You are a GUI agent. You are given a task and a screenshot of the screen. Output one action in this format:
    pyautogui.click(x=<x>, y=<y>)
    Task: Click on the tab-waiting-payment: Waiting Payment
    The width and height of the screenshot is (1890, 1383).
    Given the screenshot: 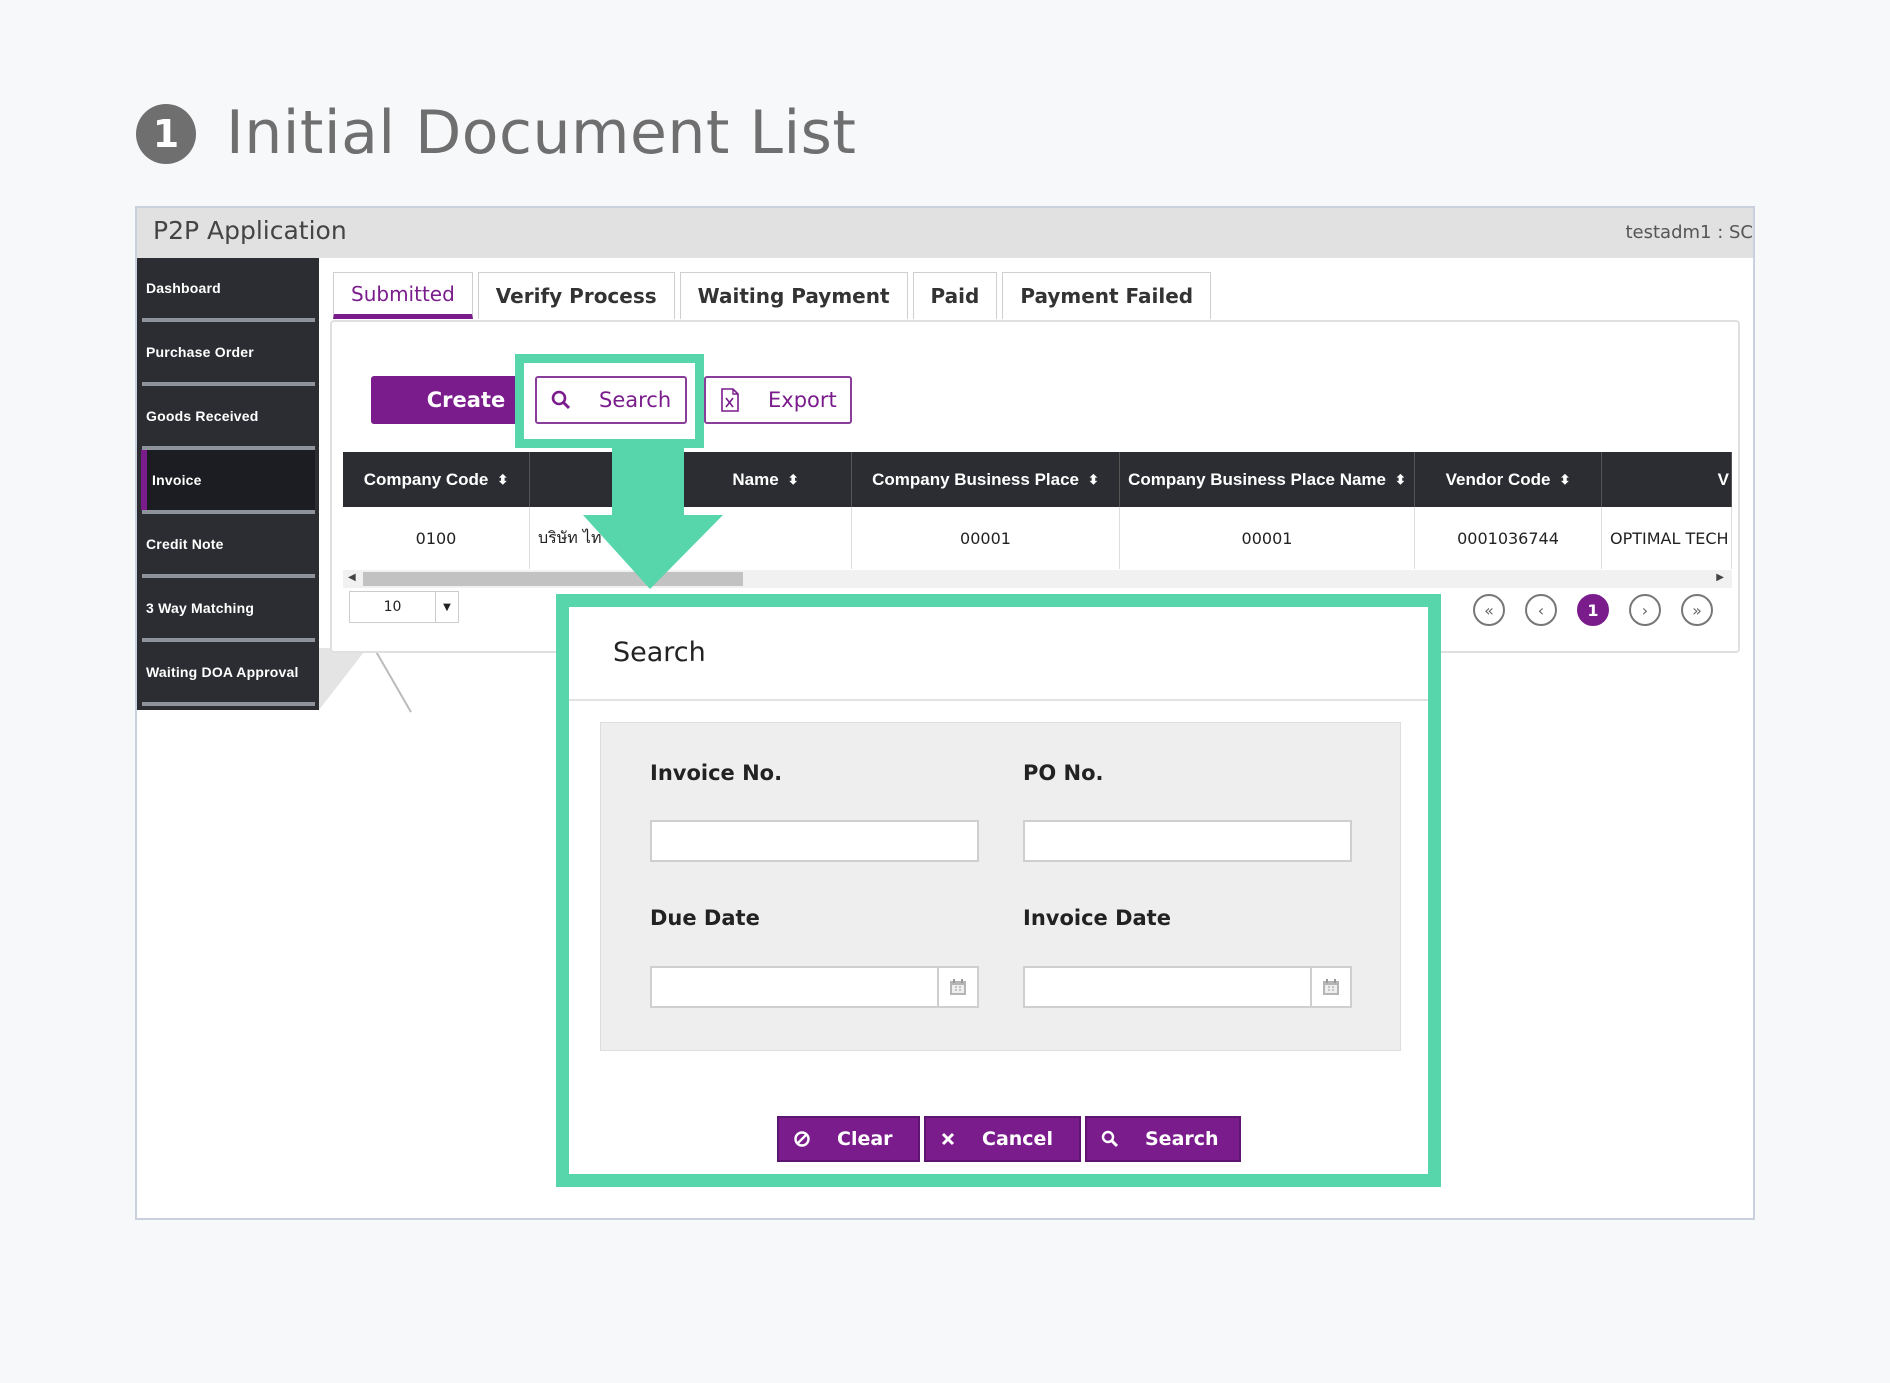 What is the action you would take?
    pyautogui.click(x=793, y=295)
    